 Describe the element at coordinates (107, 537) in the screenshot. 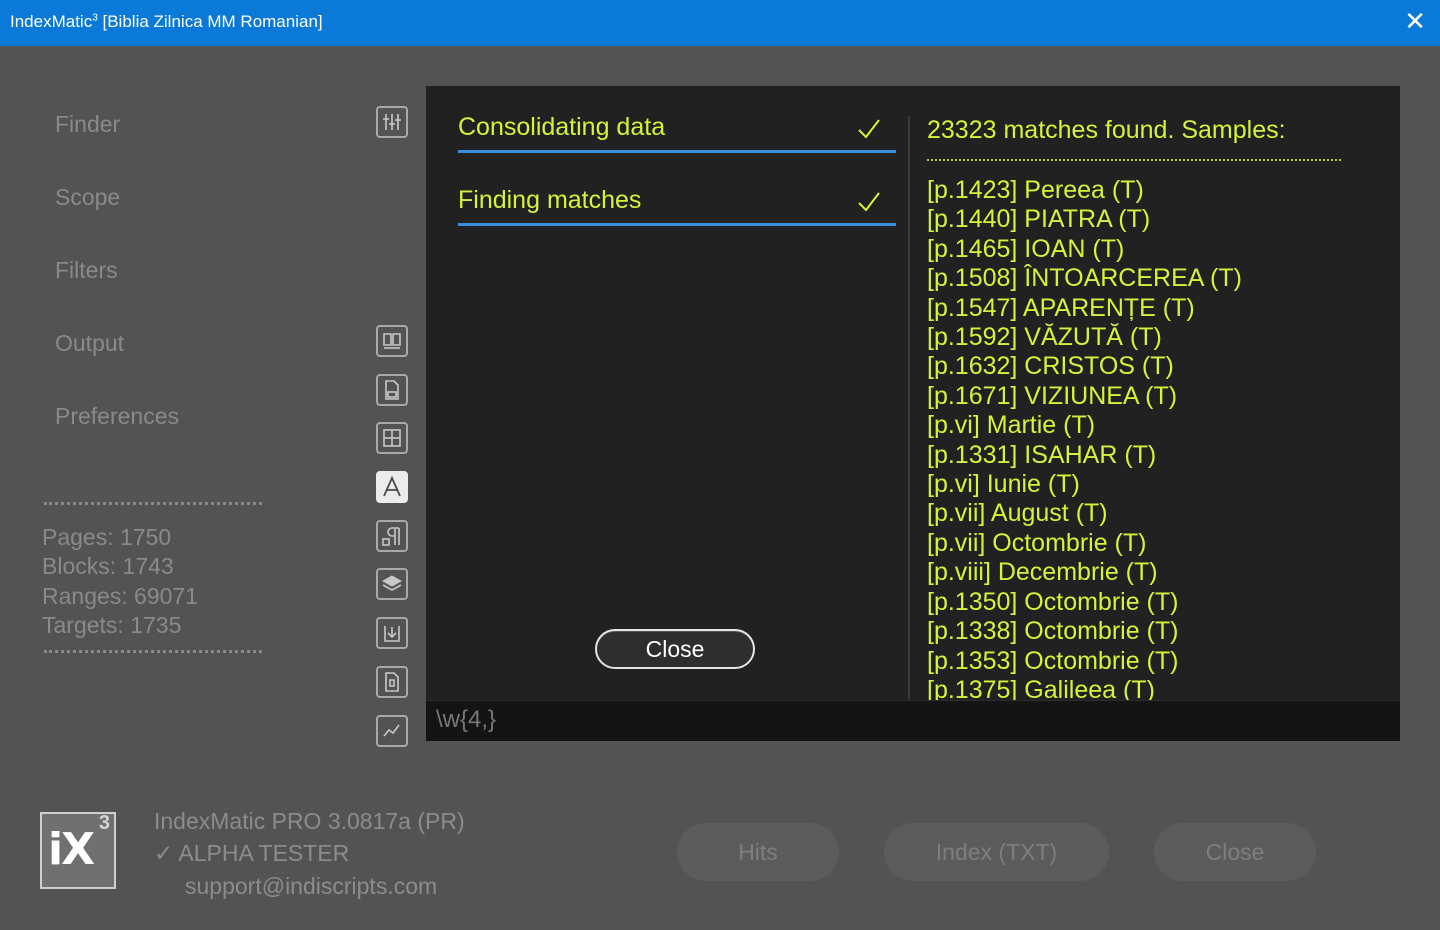

I see `stat-pages: Pages: 1750` at that location.